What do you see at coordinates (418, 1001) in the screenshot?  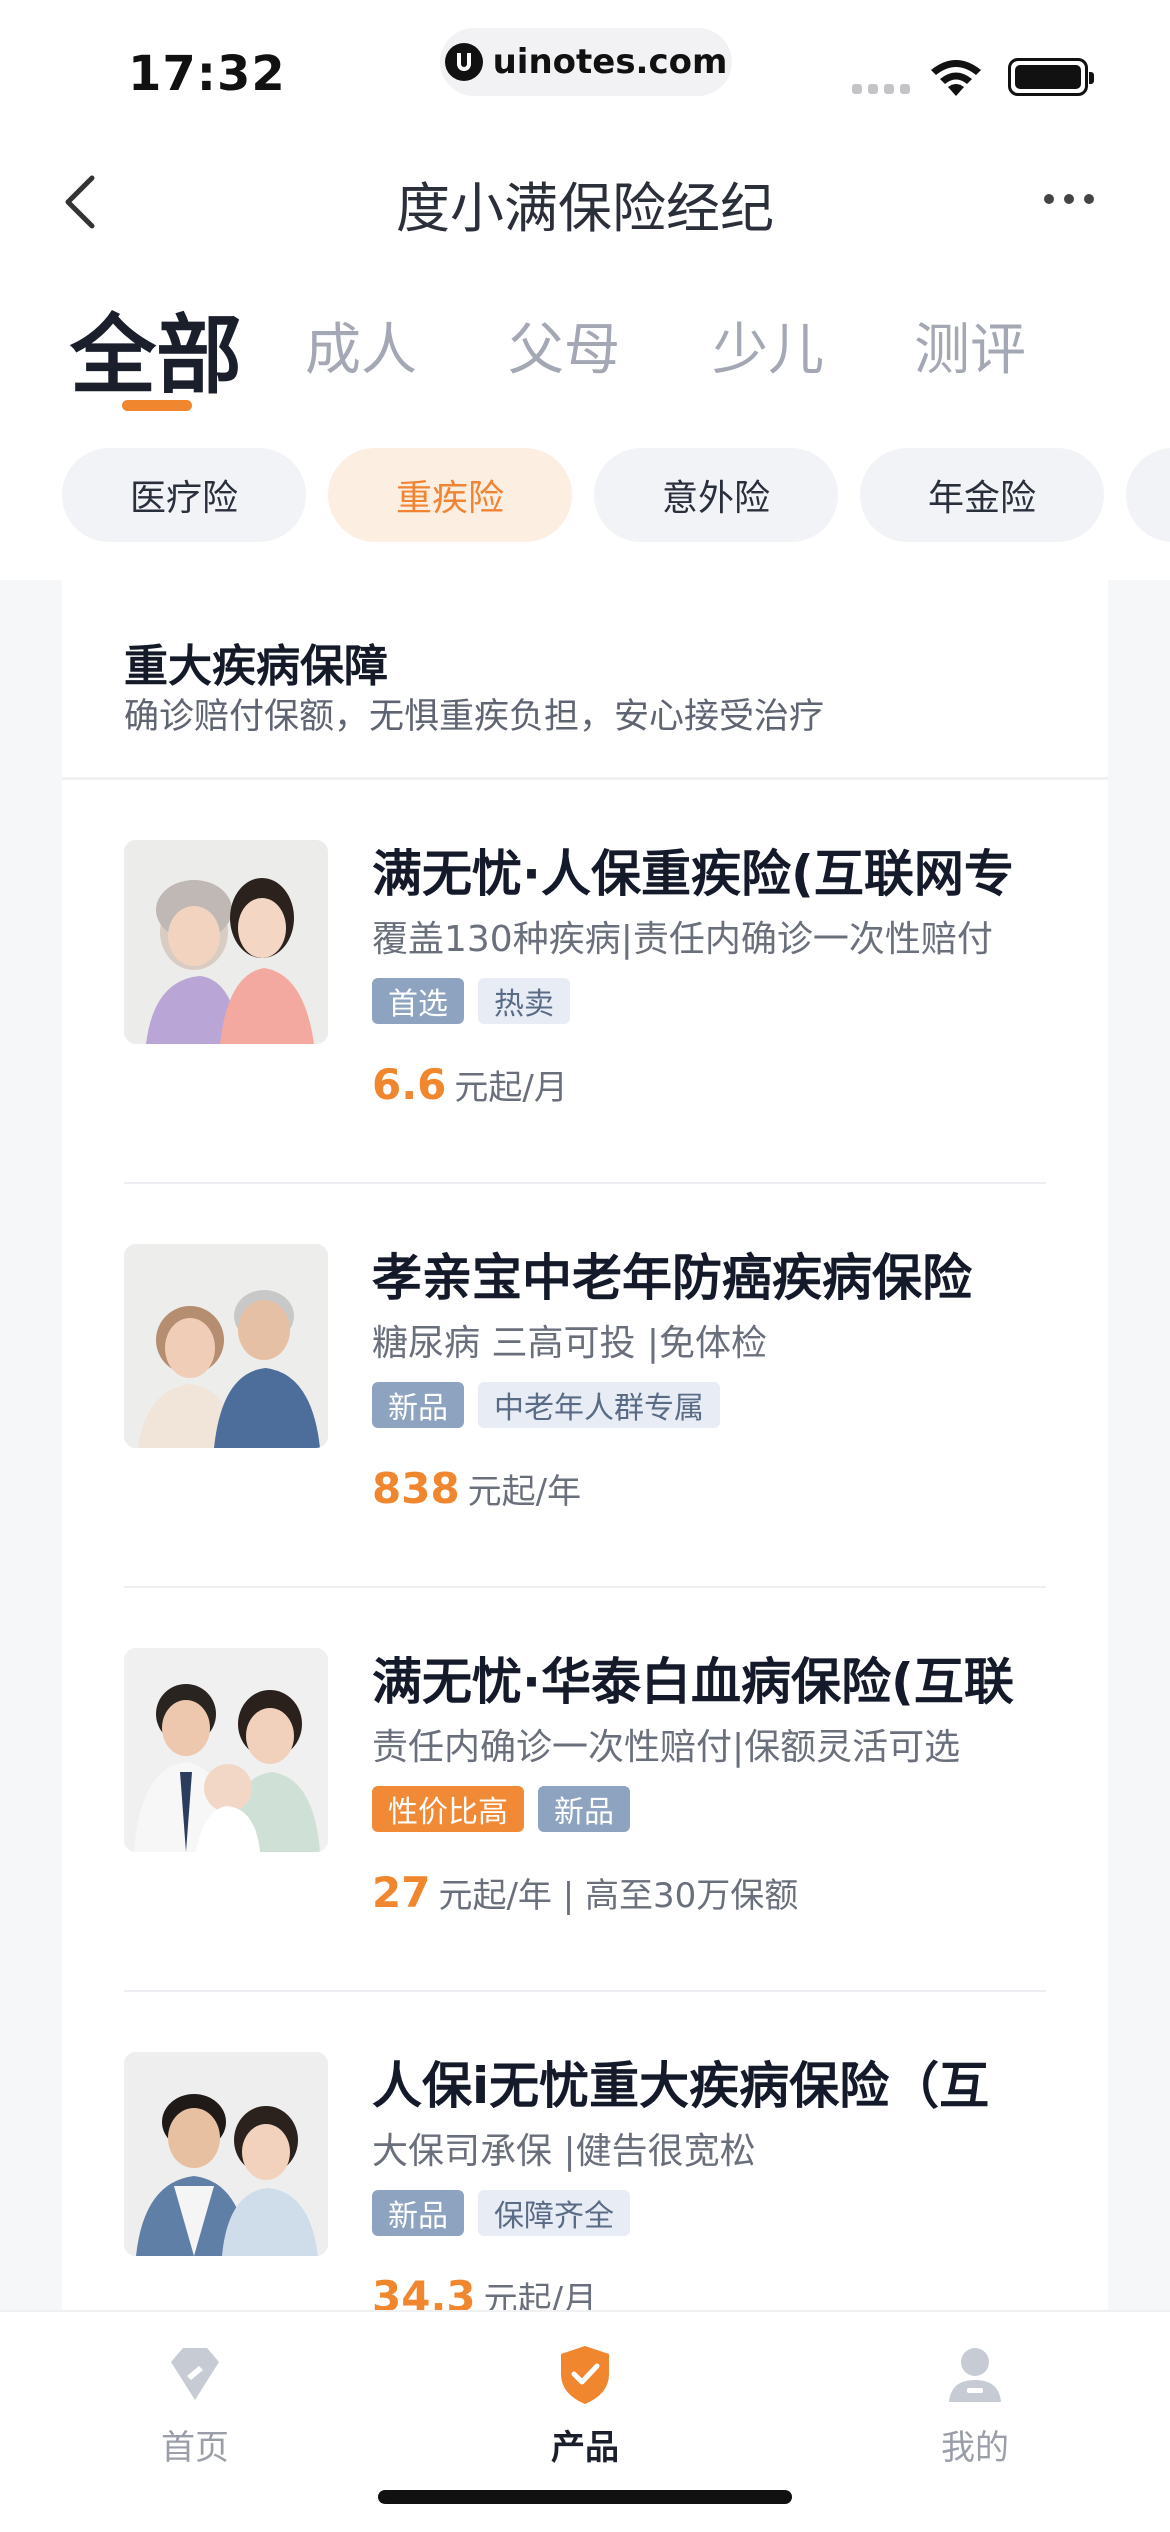 I see `product-tag: 首选` at bounding box center [418, 1001].